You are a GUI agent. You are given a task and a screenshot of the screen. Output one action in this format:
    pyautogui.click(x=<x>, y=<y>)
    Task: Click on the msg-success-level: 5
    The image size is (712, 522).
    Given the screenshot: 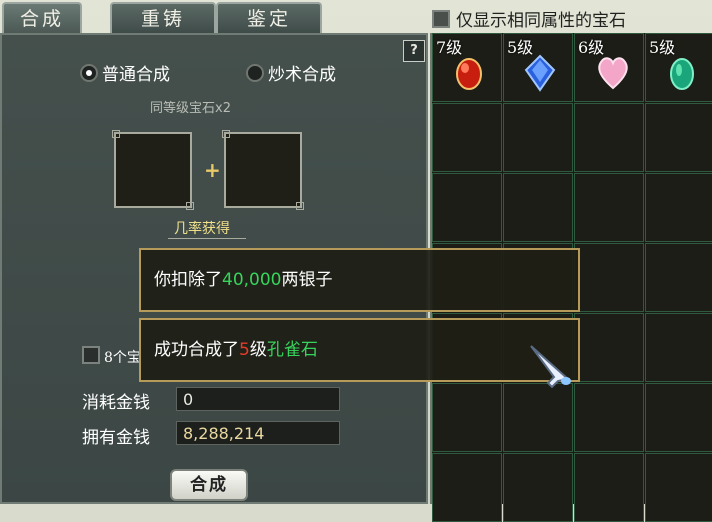 What is the action you would take?
    pyautogui.click(x=244, y=350)
    